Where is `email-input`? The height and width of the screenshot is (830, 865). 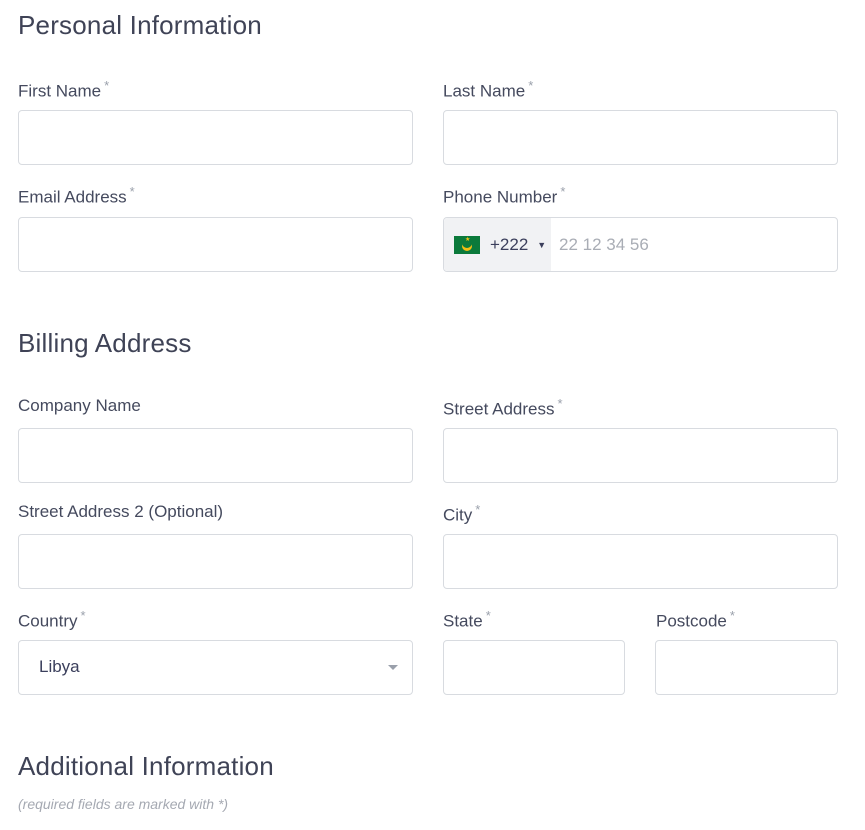
email-input is located at coordinates (215, 244).